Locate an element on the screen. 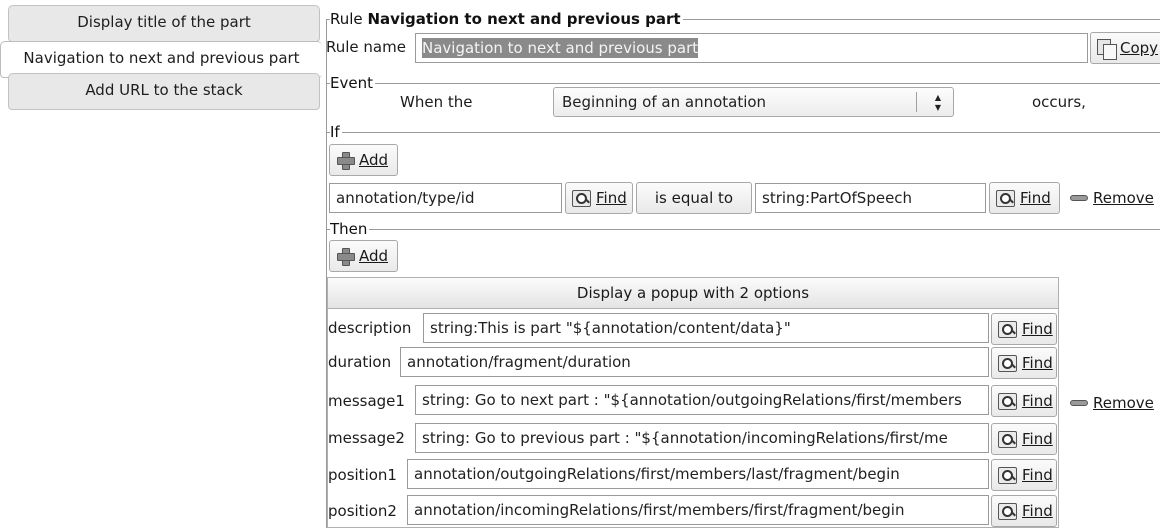 The height and width of the screenshot is (528, 1160). updown-arrow-icon: ▲ ▼ is located at coordinates (937, 102).